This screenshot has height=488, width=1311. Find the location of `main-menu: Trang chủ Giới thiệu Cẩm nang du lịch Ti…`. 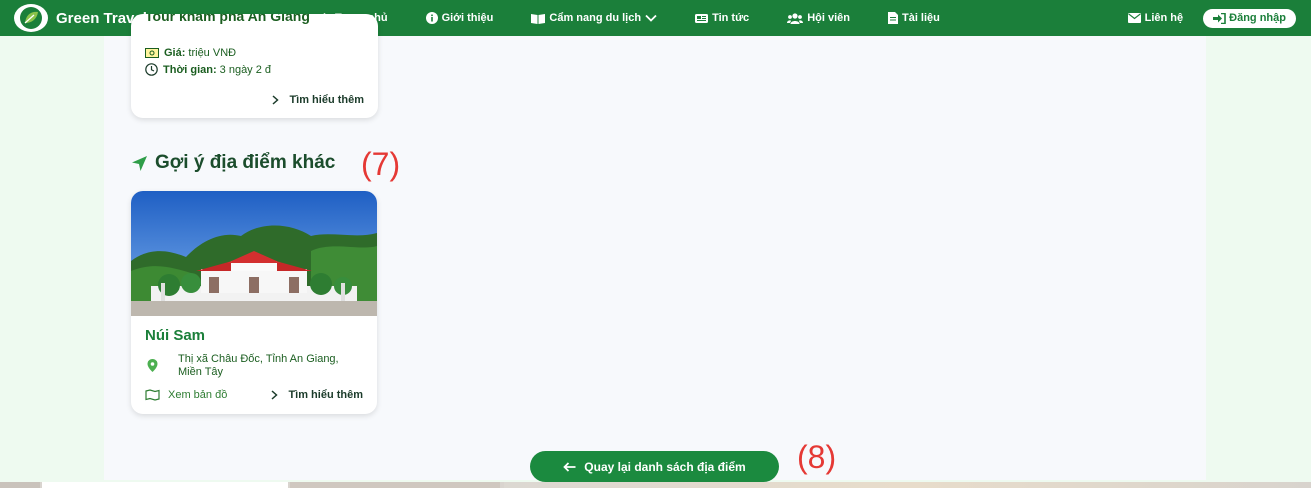

main-menu: Trang chủ Giới thiệu Cẩm nang du lịch Ti… is located at coordinates (648, 18).